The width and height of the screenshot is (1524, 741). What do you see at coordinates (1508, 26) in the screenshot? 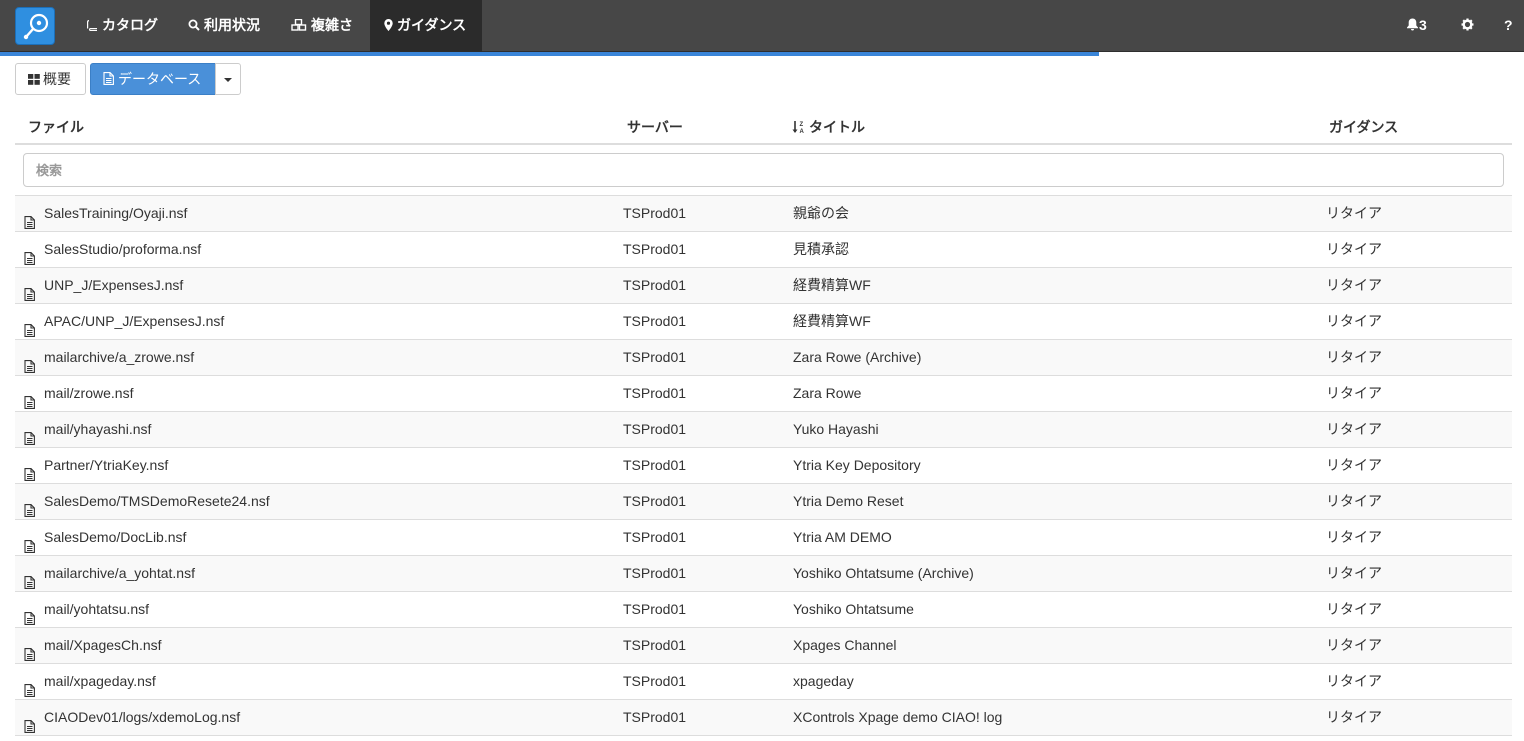
I see `help-button: ?` at bounding box center [1508, 26].